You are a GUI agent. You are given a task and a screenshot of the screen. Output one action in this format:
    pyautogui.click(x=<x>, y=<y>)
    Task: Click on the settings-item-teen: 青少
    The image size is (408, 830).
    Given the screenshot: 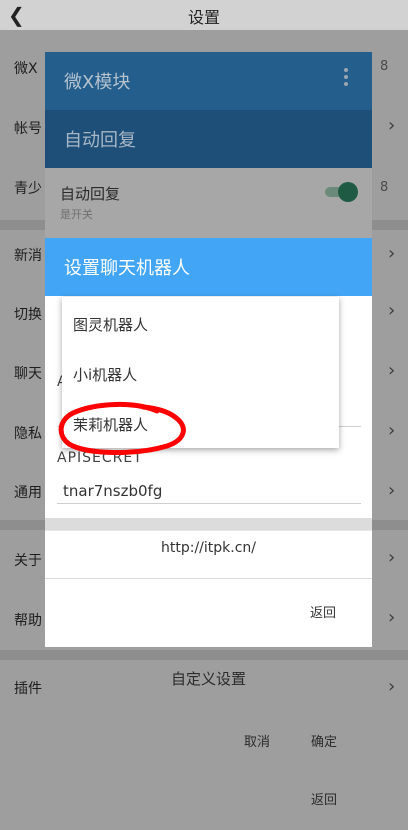 What is the action you would take?
    pyautogui.click(x=28, y=188)
    